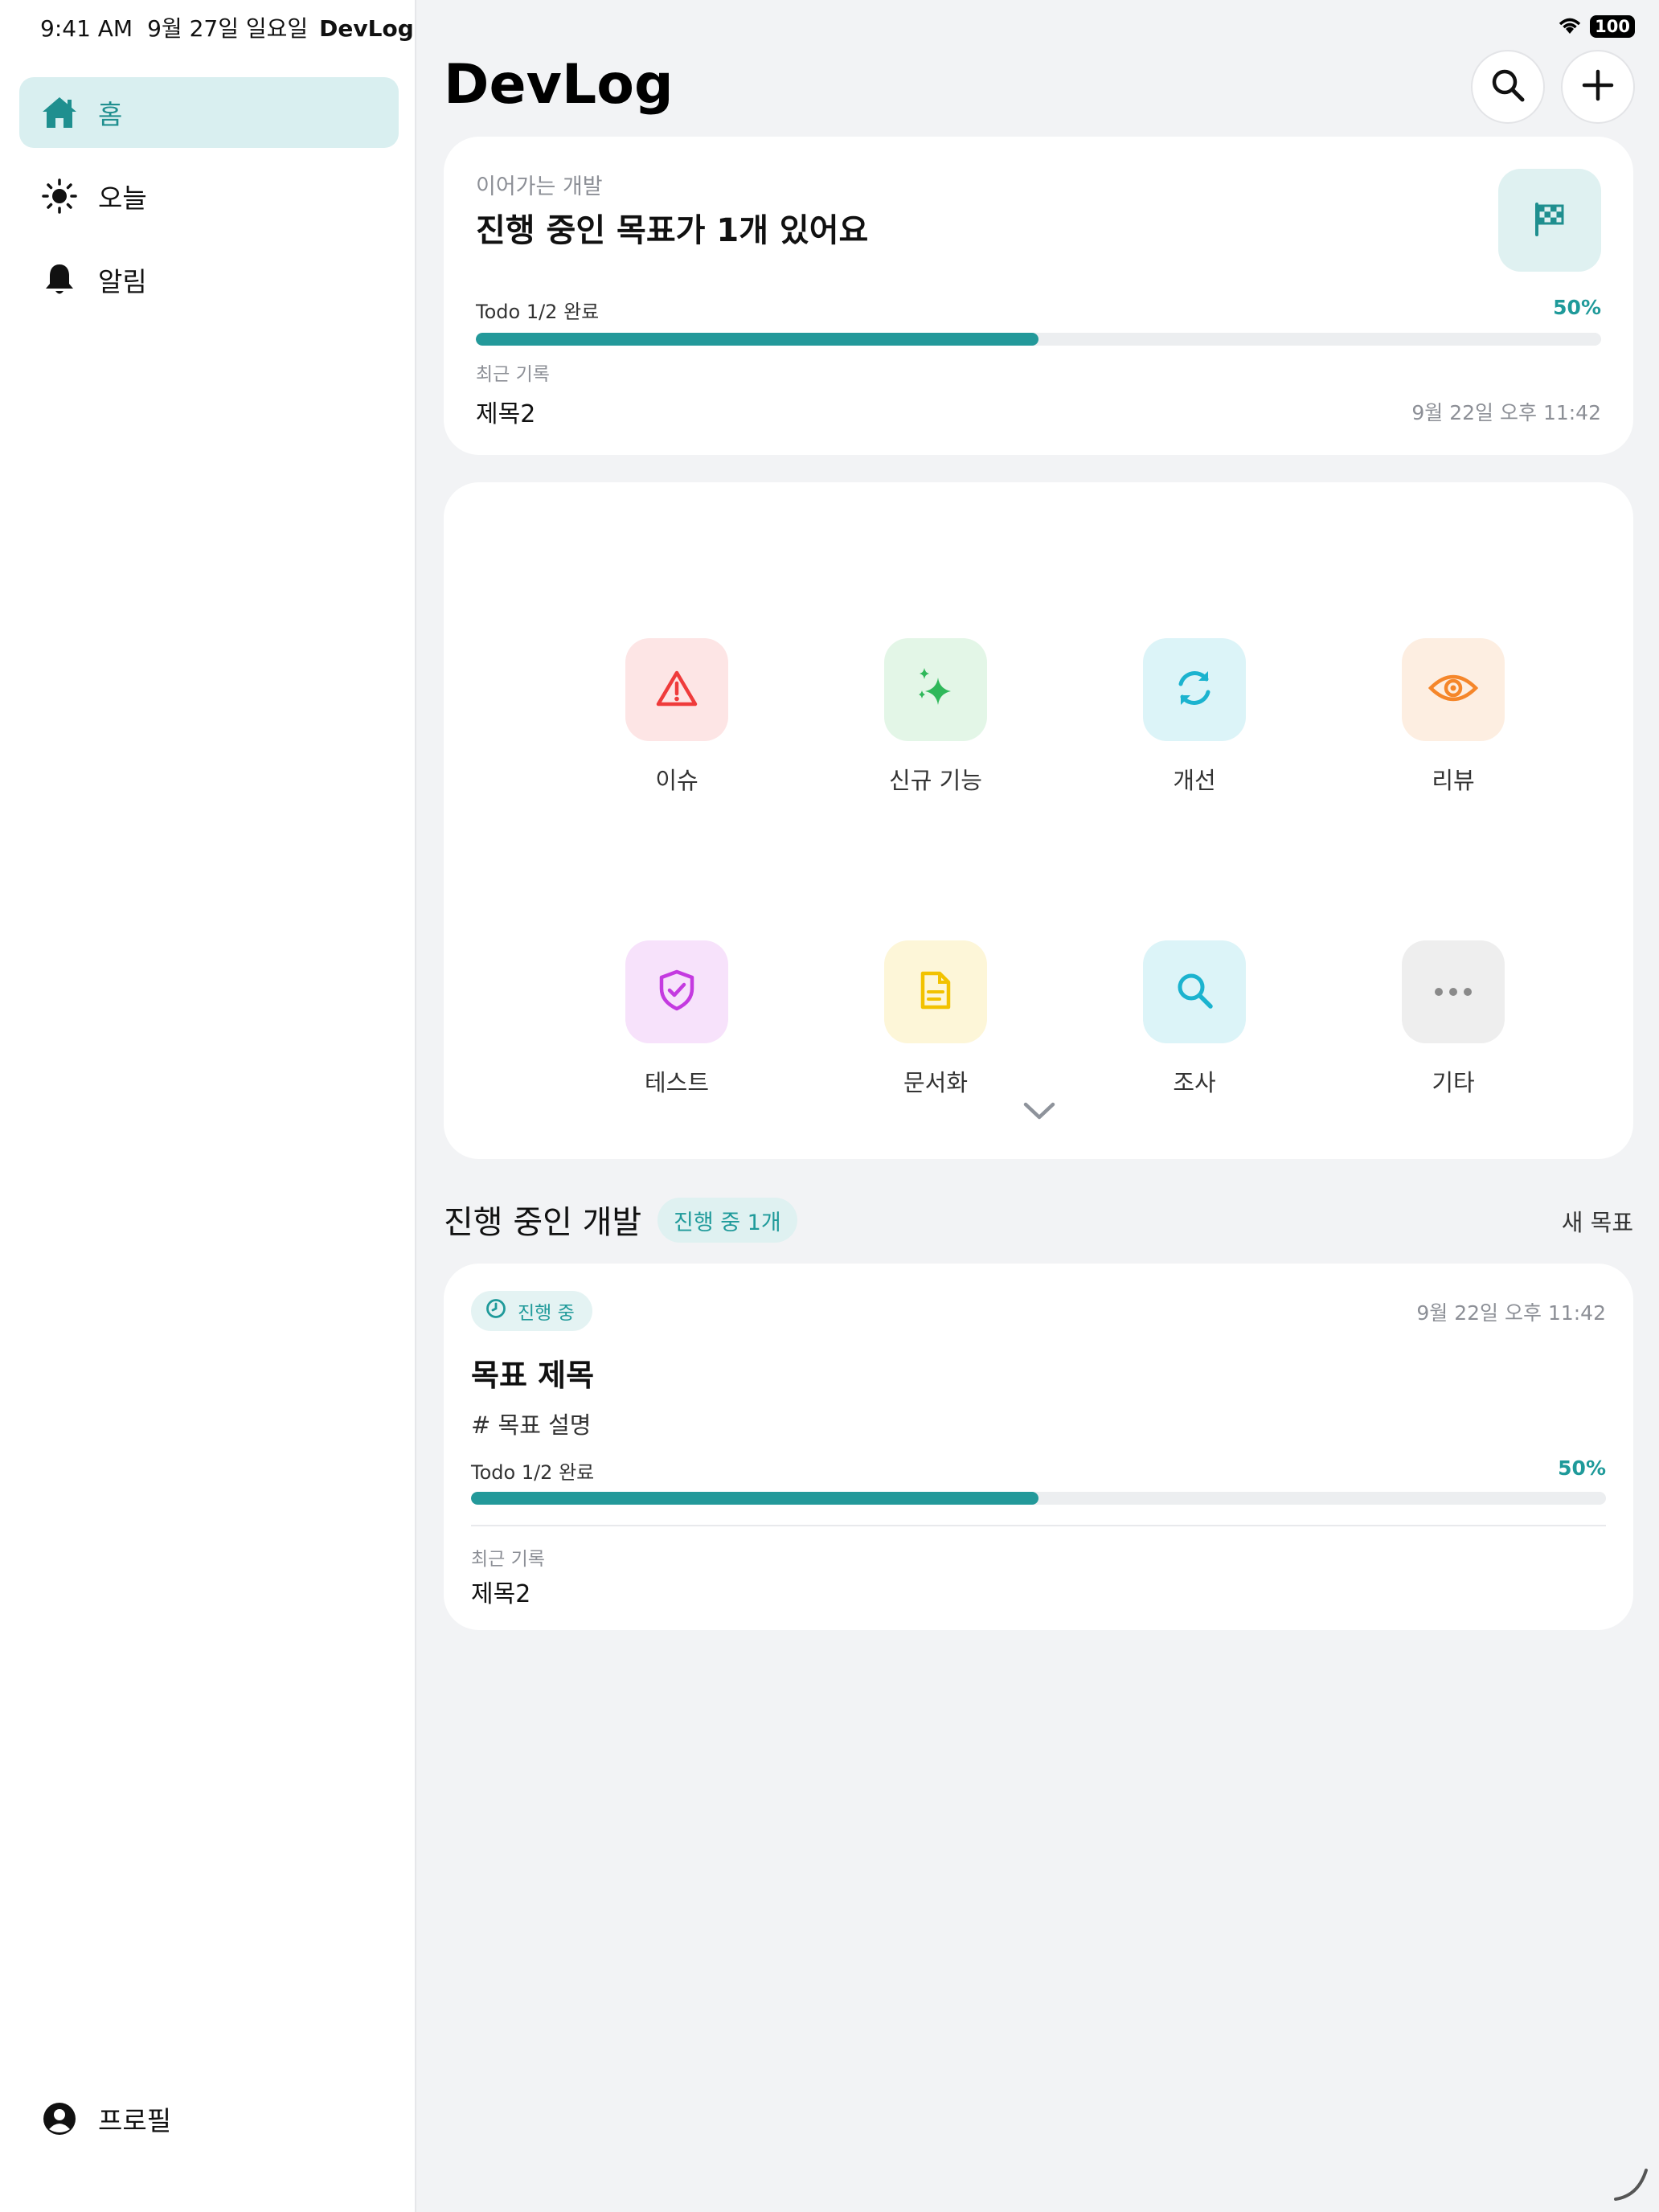 The width and height of the screenshot is (1659, 2212). I want to click on recent-record-timestamp: 9월 22일 오후 11:42, so click(1506, 412).